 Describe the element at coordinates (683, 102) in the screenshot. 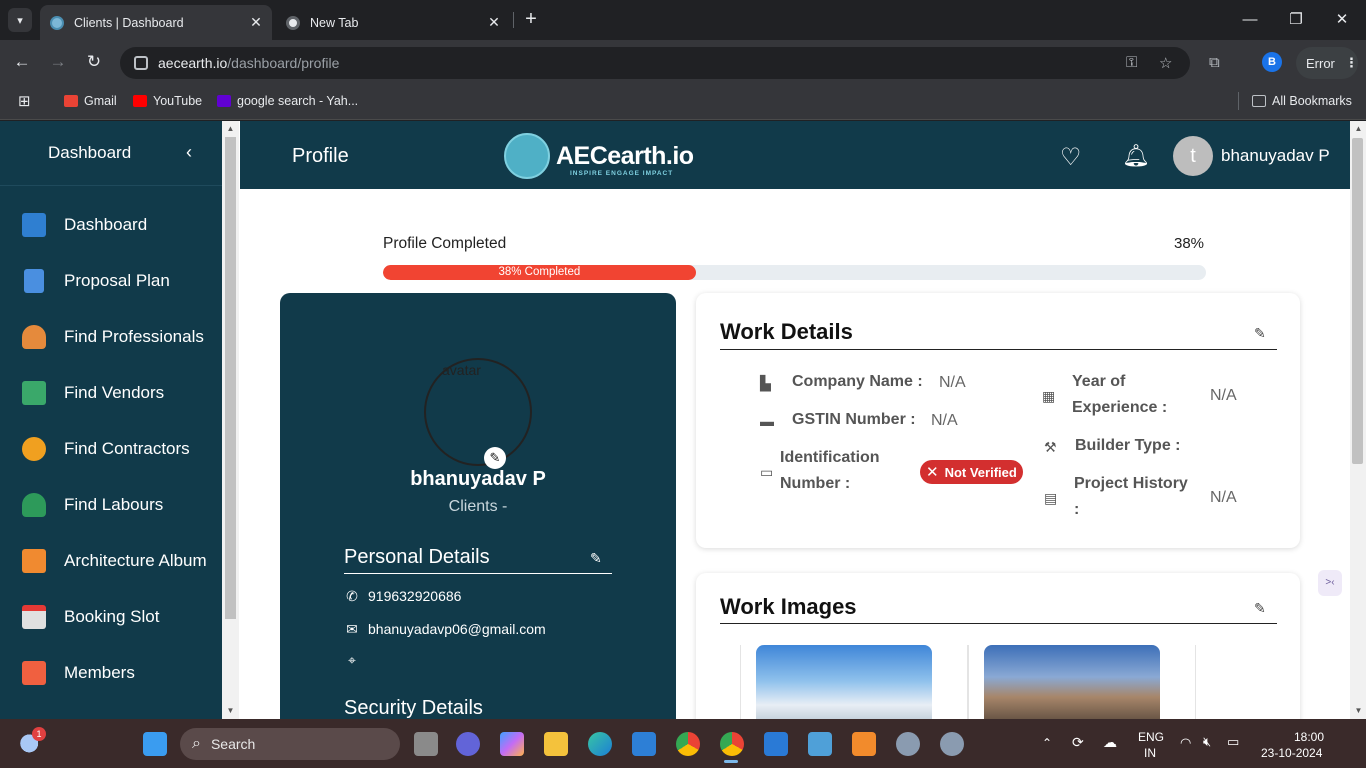

I see `bookmarks-bar` at that location.